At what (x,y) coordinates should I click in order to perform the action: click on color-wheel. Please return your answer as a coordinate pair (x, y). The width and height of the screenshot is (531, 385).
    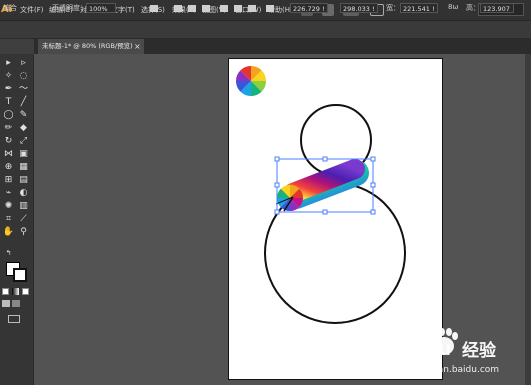
    Looking at the image, I should click on (251, 81).